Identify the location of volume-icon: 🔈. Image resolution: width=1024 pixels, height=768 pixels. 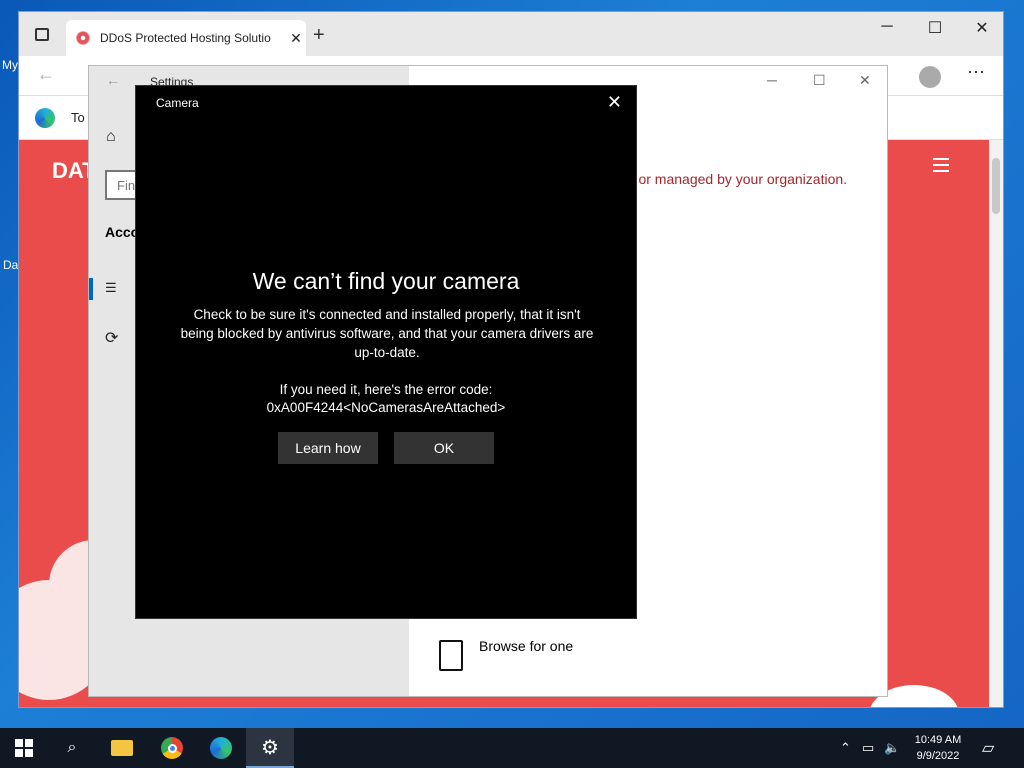
(892, 748).